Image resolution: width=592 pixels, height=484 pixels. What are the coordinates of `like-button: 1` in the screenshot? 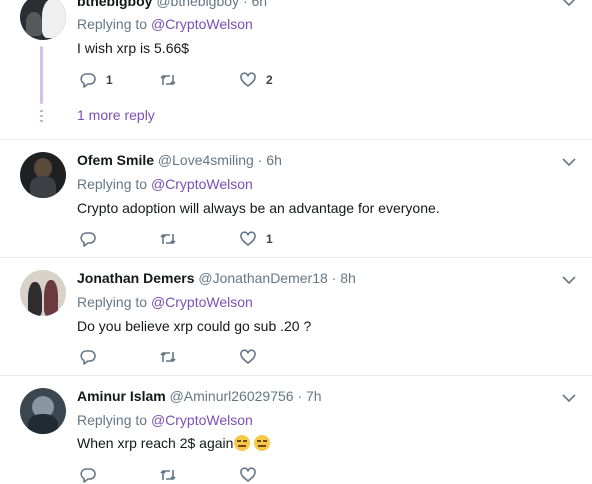 It's located at (256, 239).